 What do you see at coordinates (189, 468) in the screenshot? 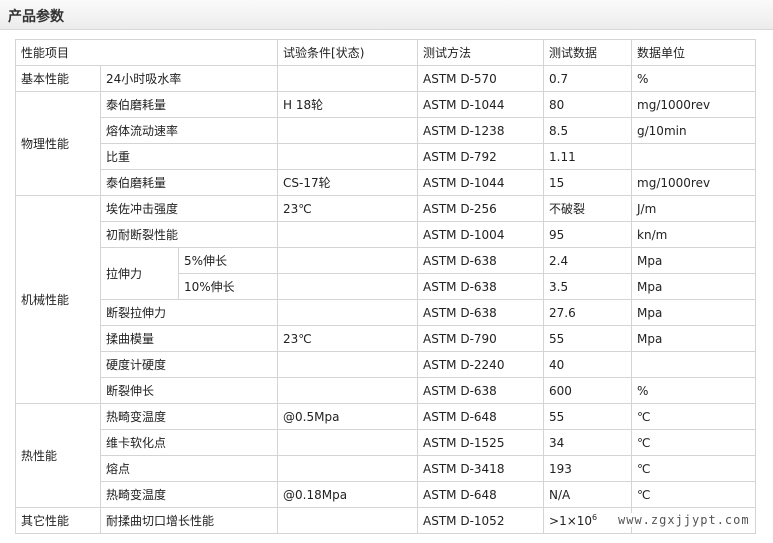
I see `item-cell: 熔点` at bounding box center [189, 468].